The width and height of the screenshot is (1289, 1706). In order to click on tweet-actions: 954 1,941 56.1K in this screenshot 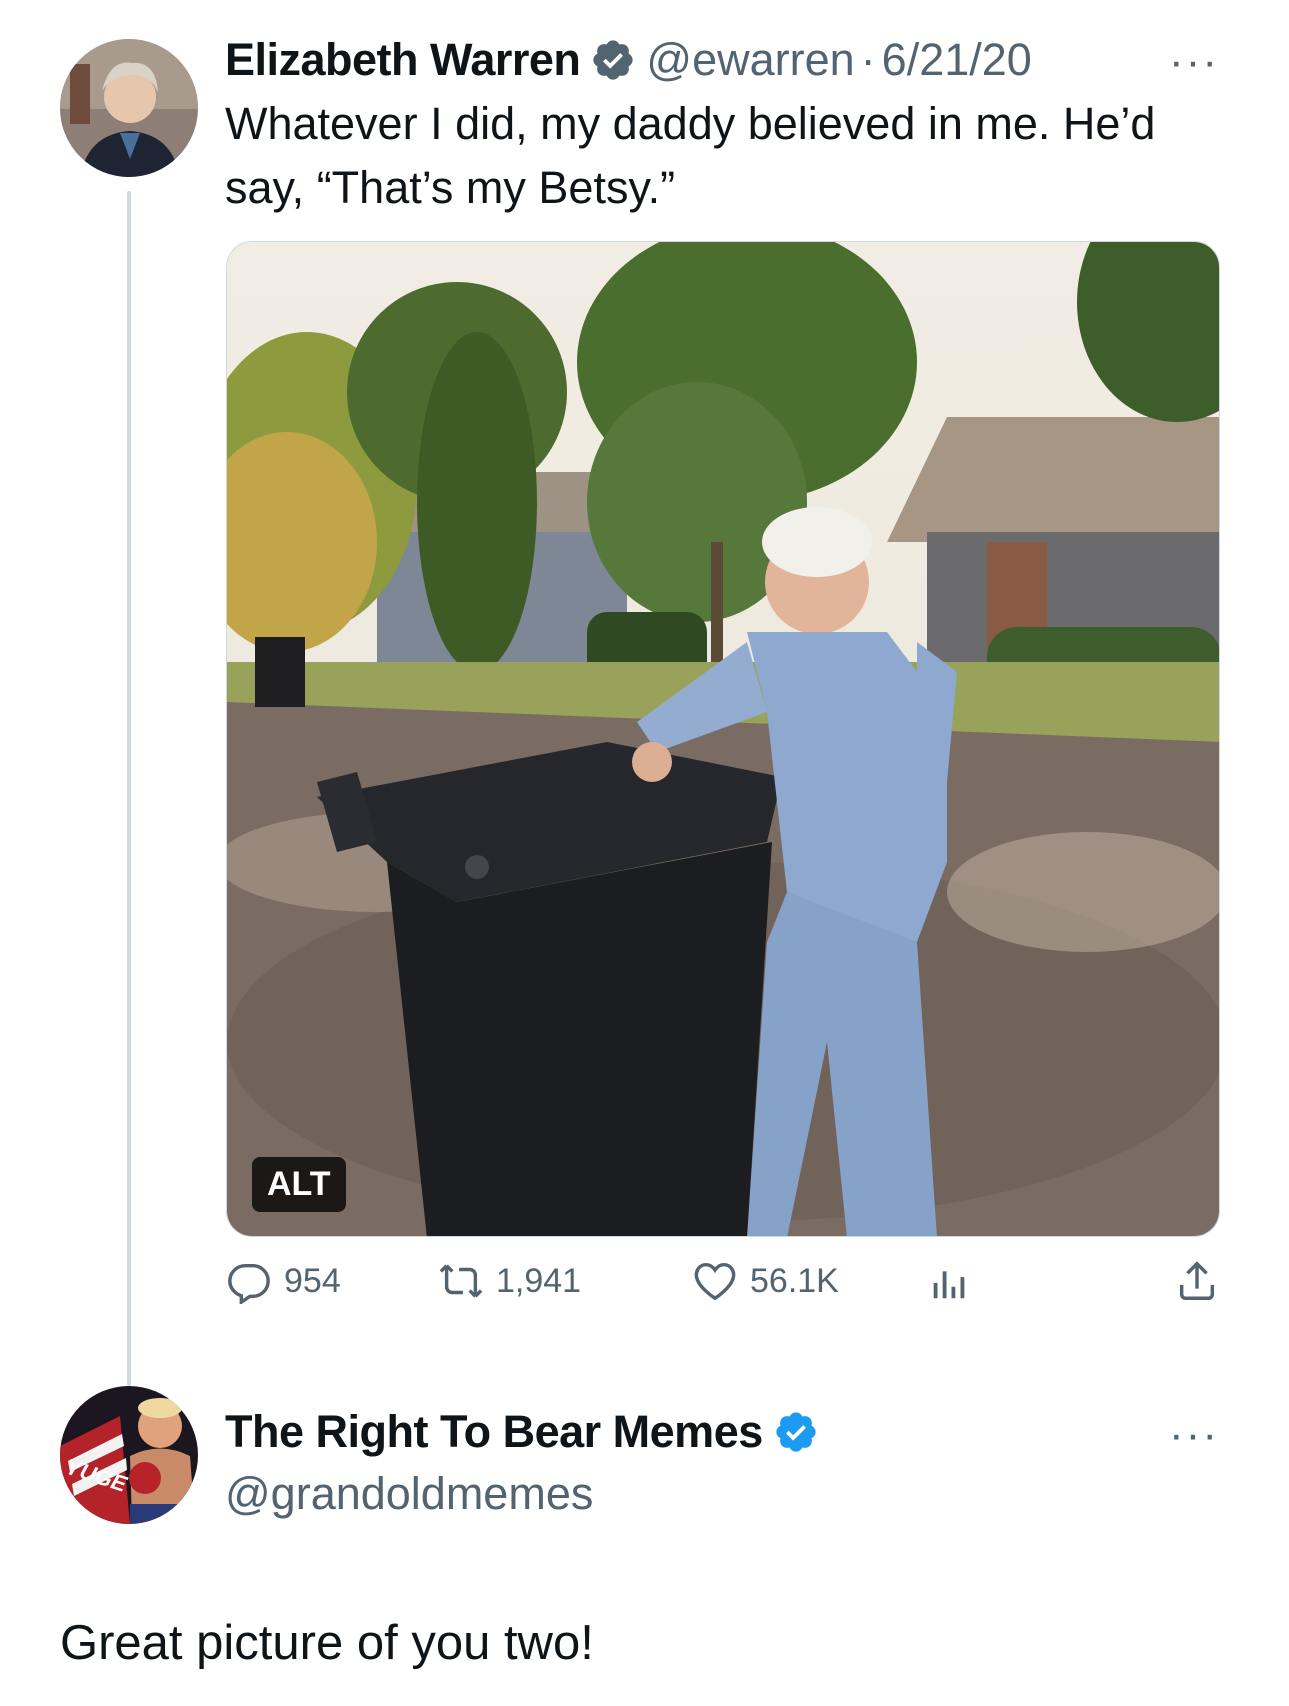, I will do `click(723, 1288)`.